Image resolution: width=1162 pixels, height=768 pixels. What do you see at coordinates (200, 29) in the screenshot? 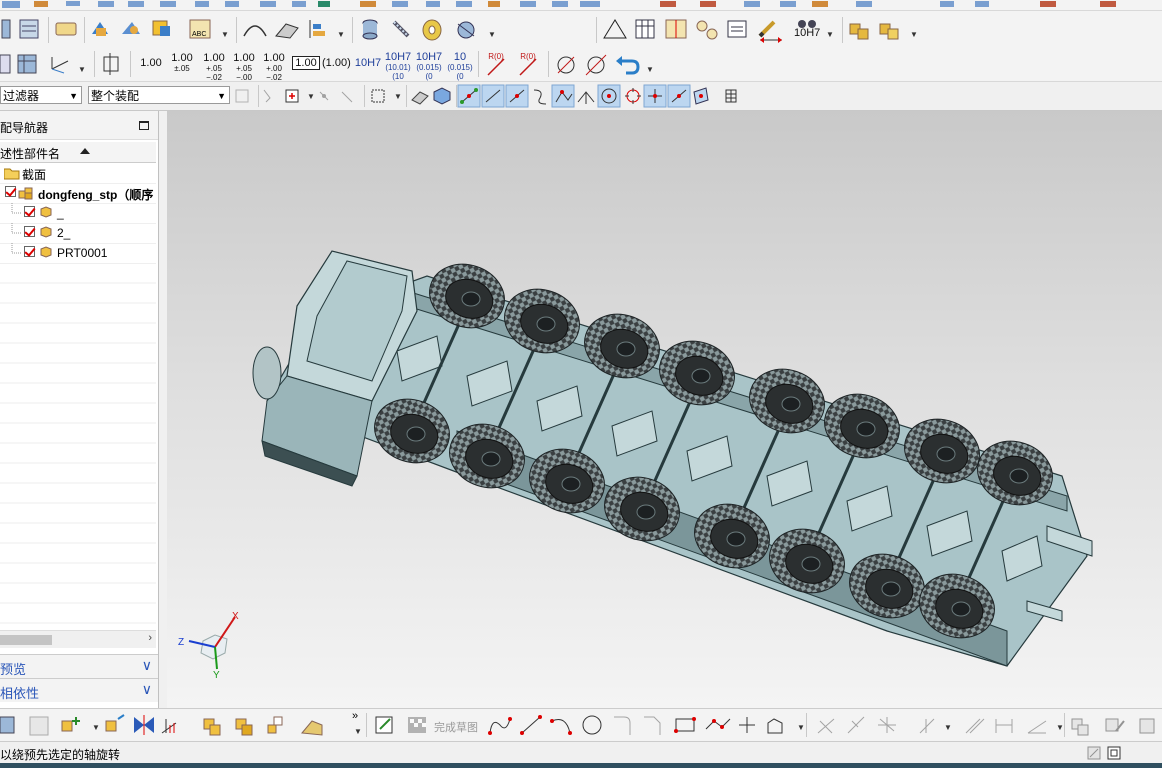
I see `abc-icon: ABC` at bounding box center [200, 29].